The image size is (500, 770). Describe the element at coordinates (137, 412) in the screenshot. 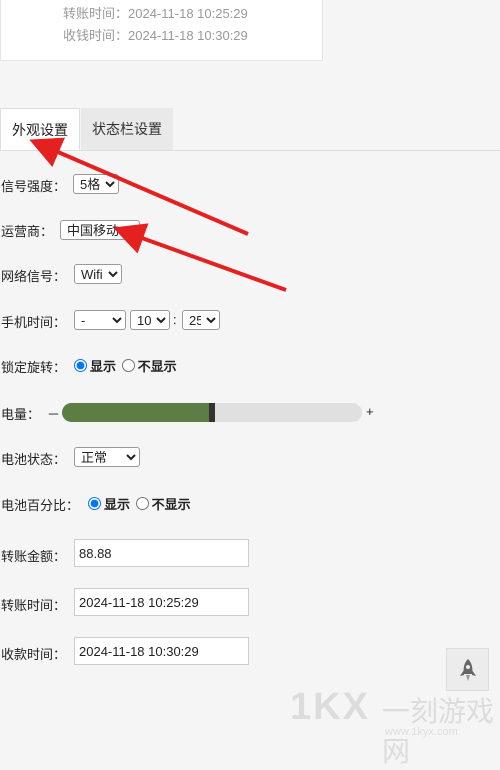

I see `battery-slider-fill` at that location.